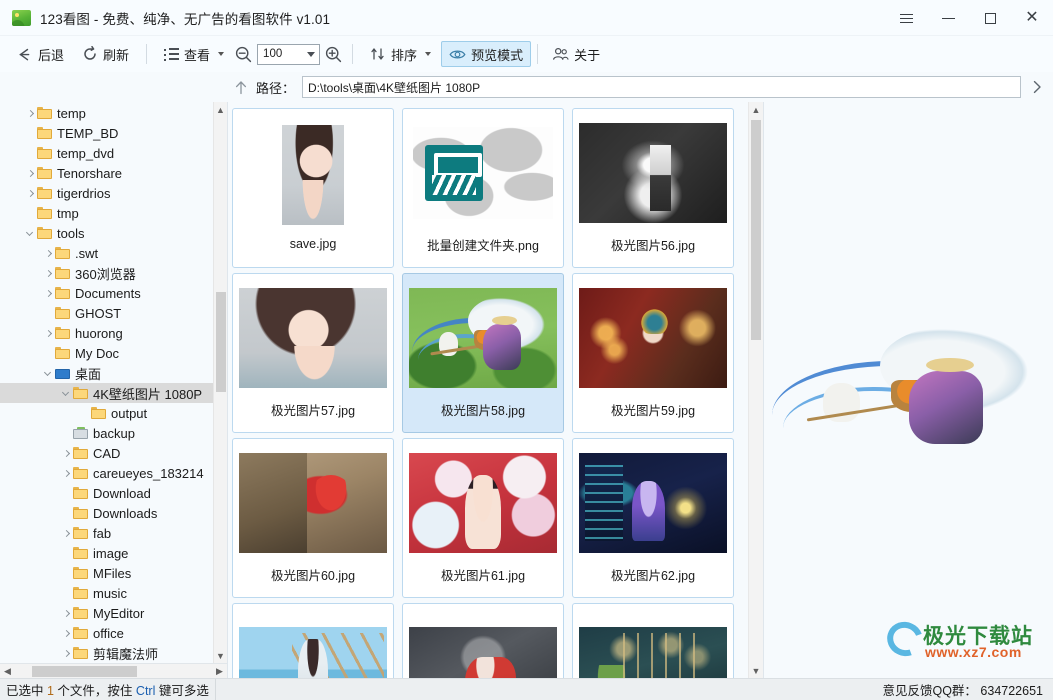 The height and width of the screenshot is (700, 1053). I want to click on tree-item-1: TEMP_BD, so click(113, 133).